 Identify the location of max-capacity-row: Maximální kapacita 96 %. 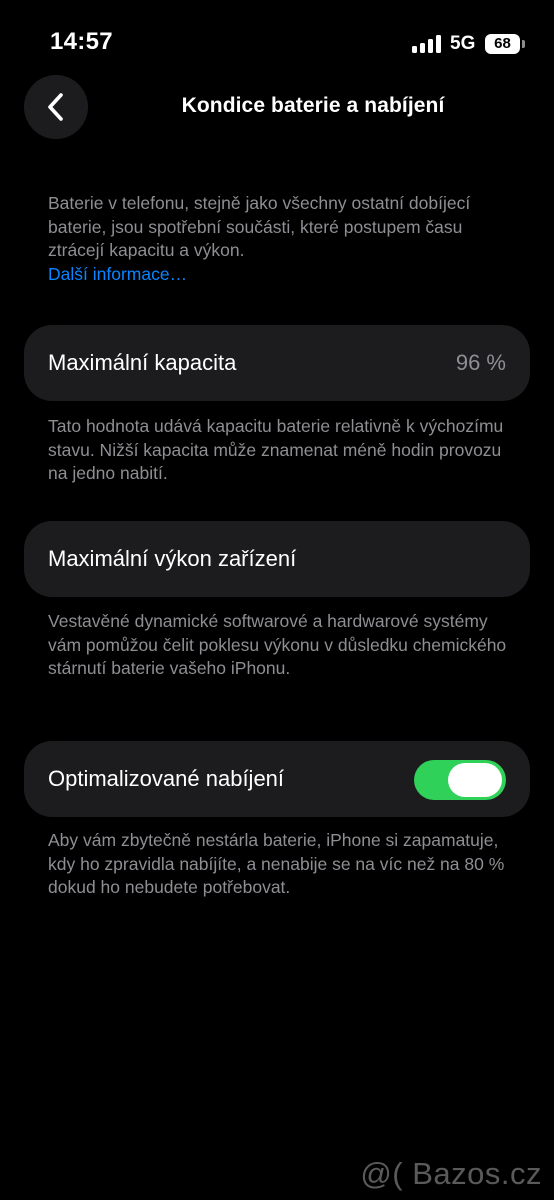
(277, 363).